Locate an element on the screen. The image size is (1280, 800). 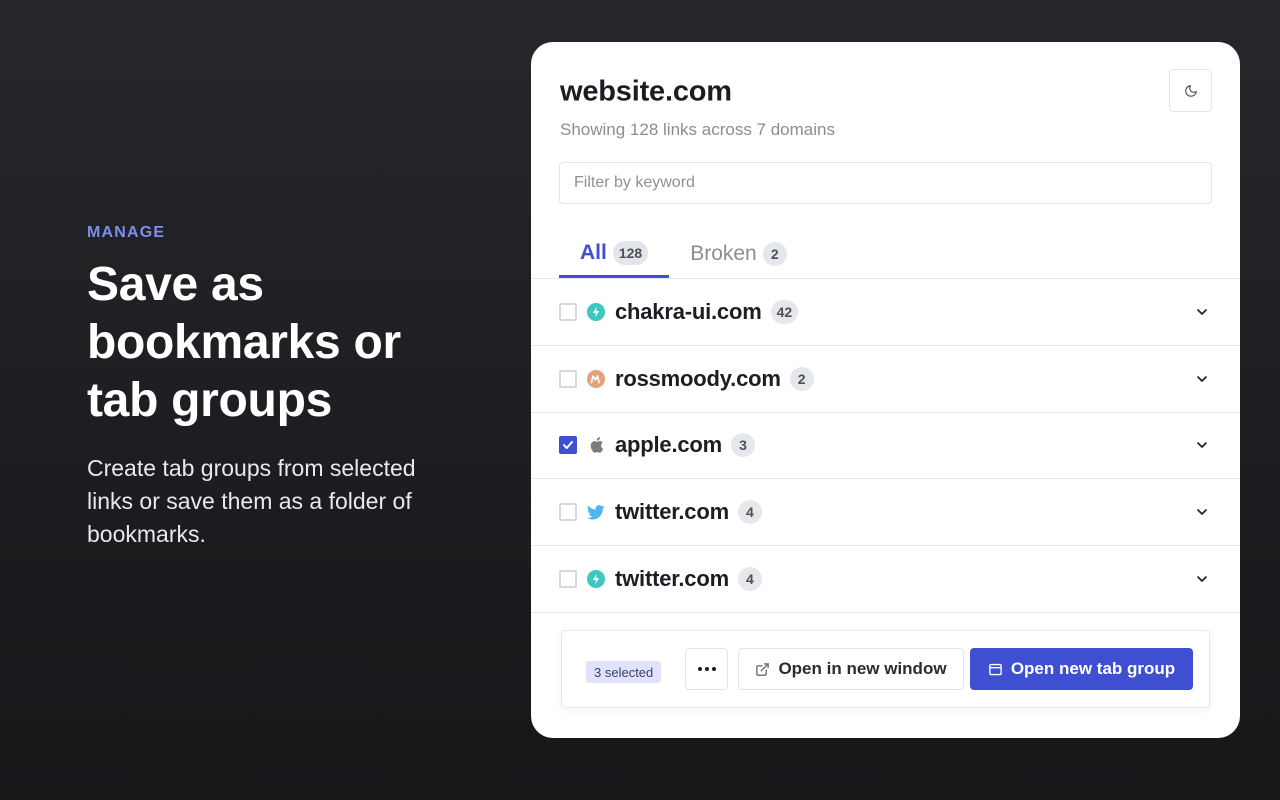
twitter-icon is located at coordinates (596, 512).